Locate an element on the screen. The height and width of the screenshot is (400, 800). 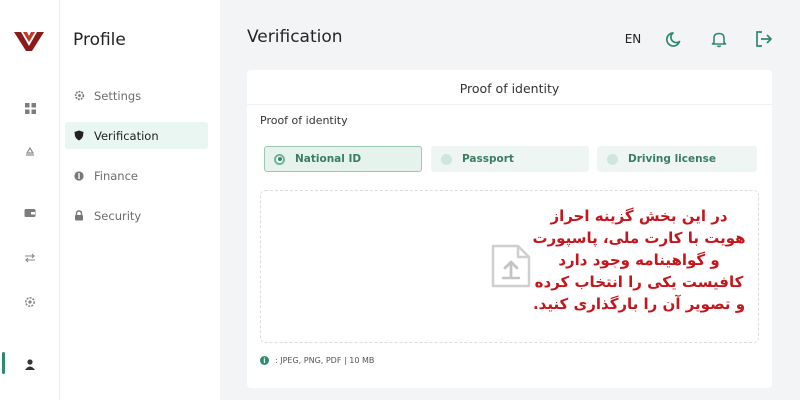
sidebar-title: Profile is located at coordinates (99, 40).